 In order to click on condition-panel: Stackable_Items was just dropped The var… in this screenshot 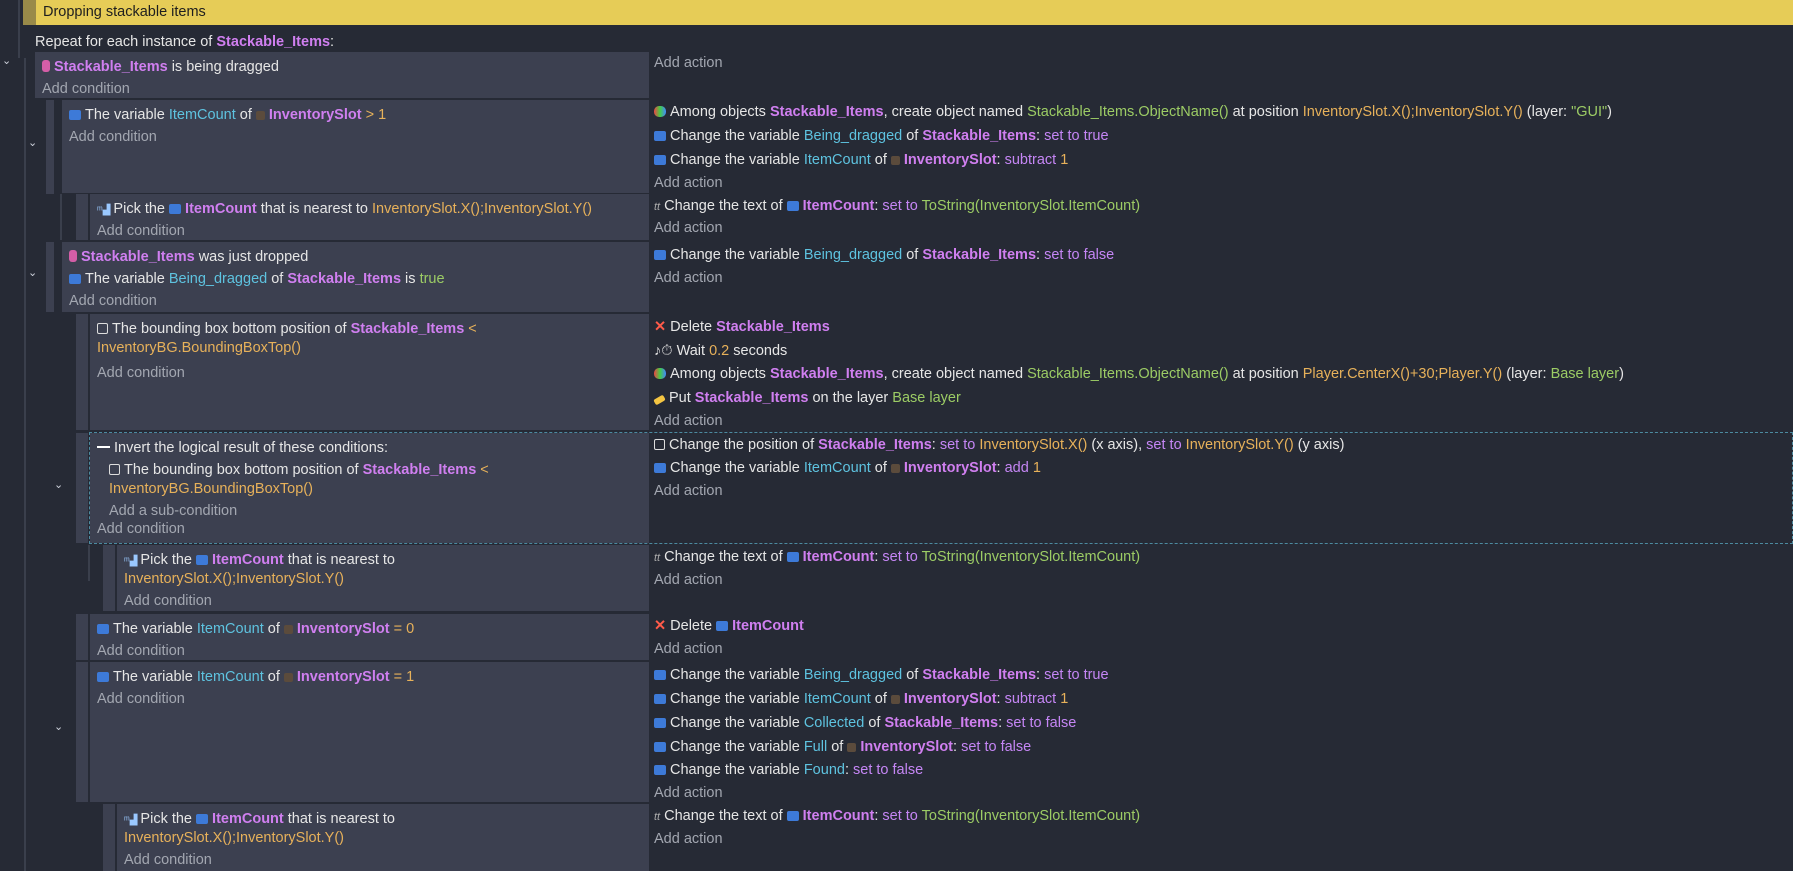, I will do `click(355, 277)`.